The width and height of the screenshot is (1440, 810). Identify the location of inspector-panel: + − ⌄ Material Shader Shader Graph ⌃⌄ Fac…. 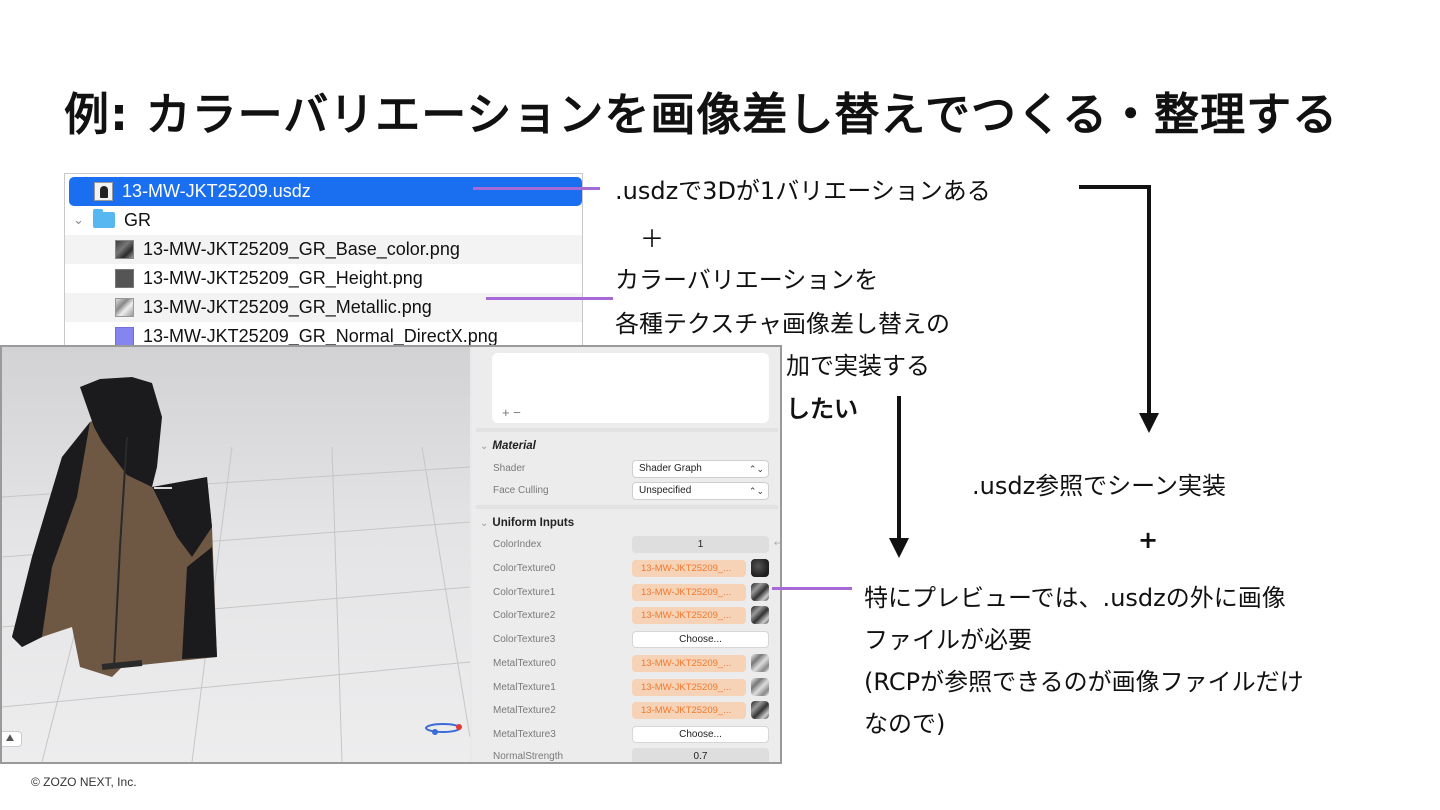
(626, 554).